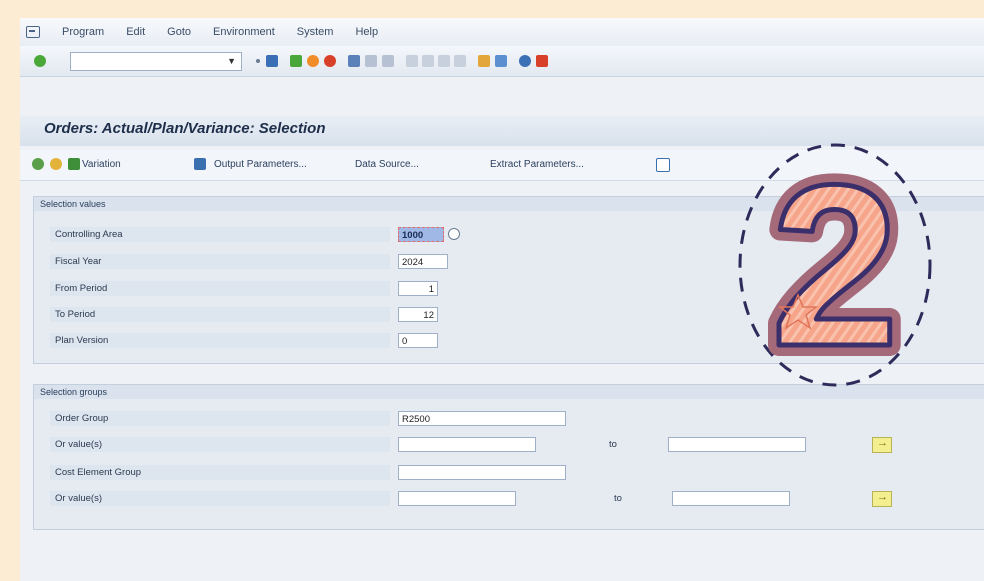  Describe the element at coordinates (40, 61) in the screenshot. I see `enter-icon` at that location.